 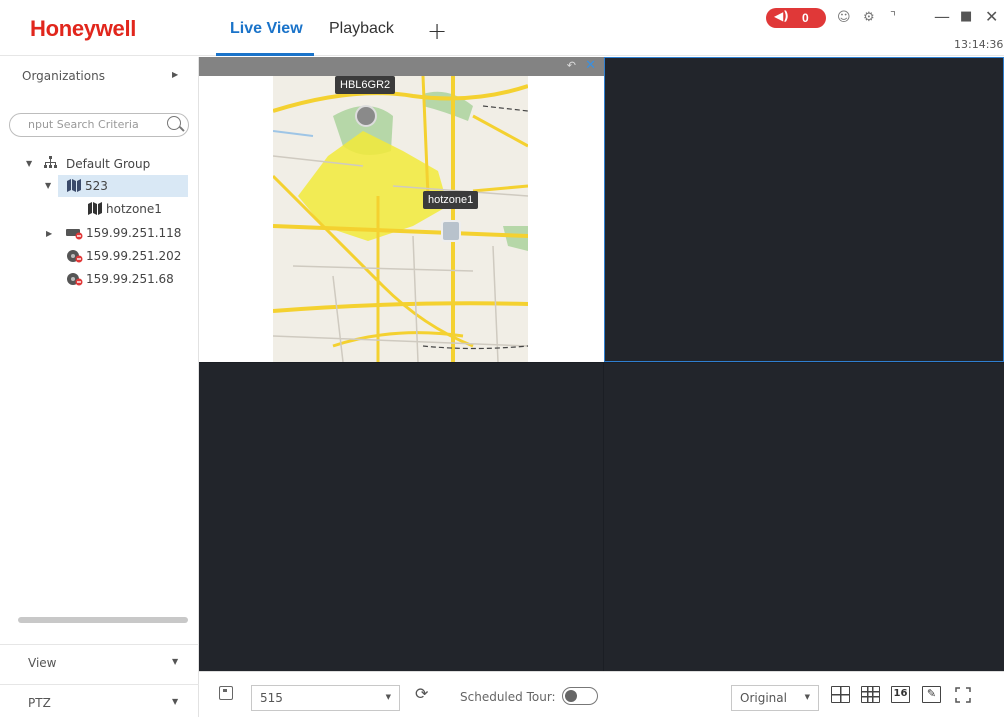 I want to click on emap: HBL6GR2 hotzone1, so click(x=400, y=219).